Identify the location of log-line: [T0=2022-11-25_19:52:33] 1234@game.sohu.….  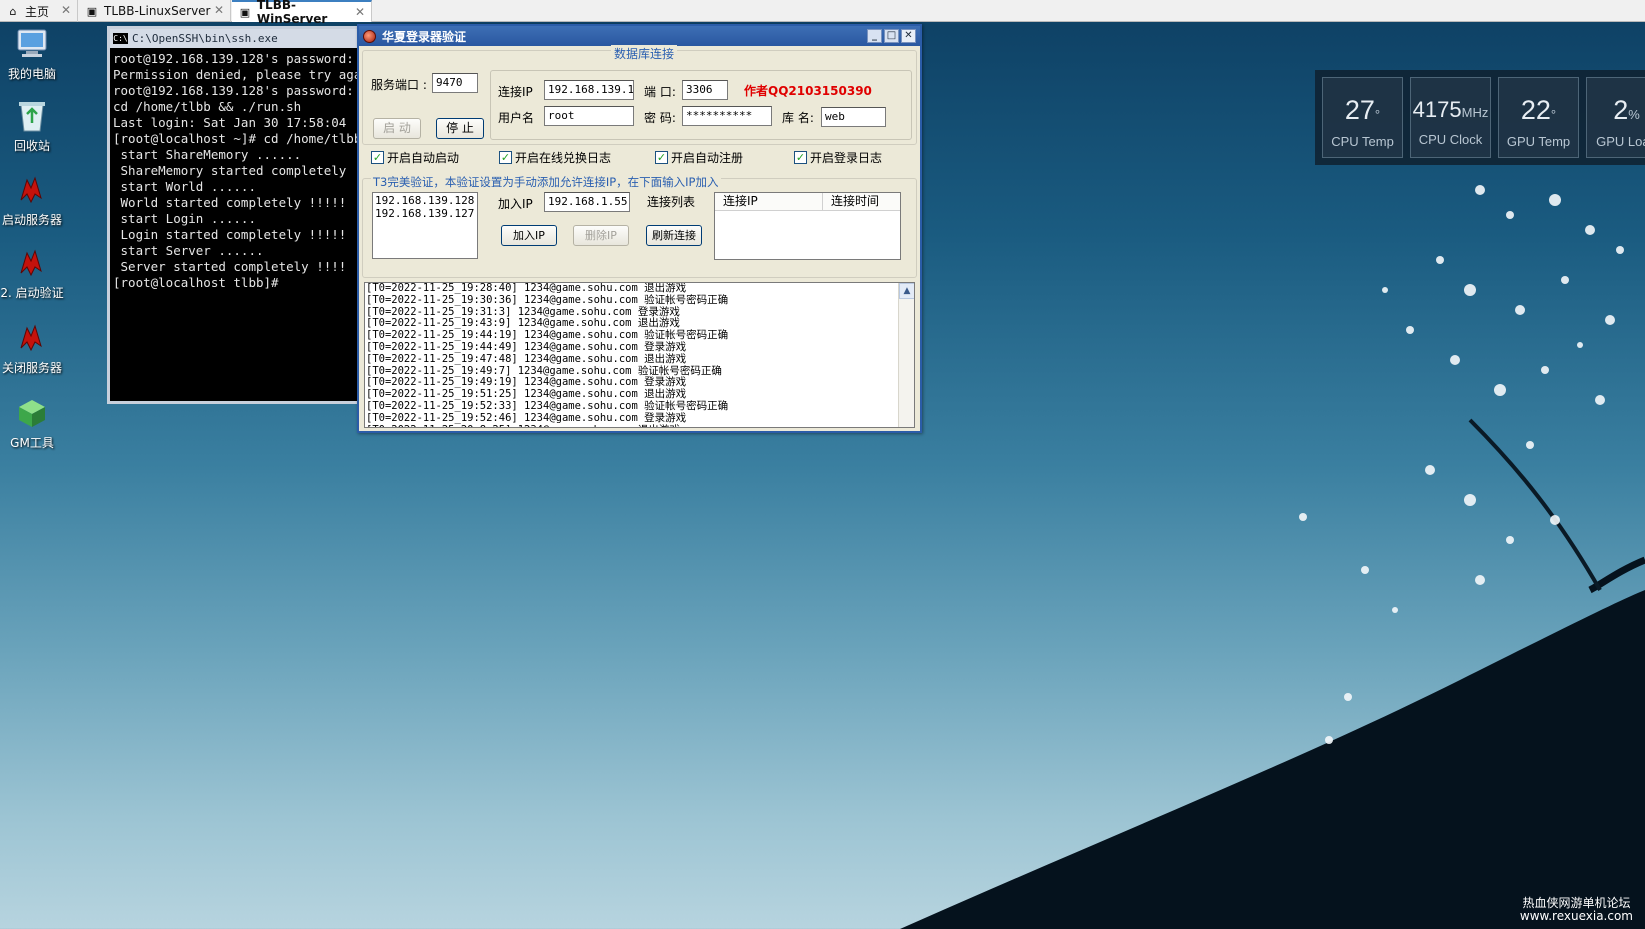
(547, 405).